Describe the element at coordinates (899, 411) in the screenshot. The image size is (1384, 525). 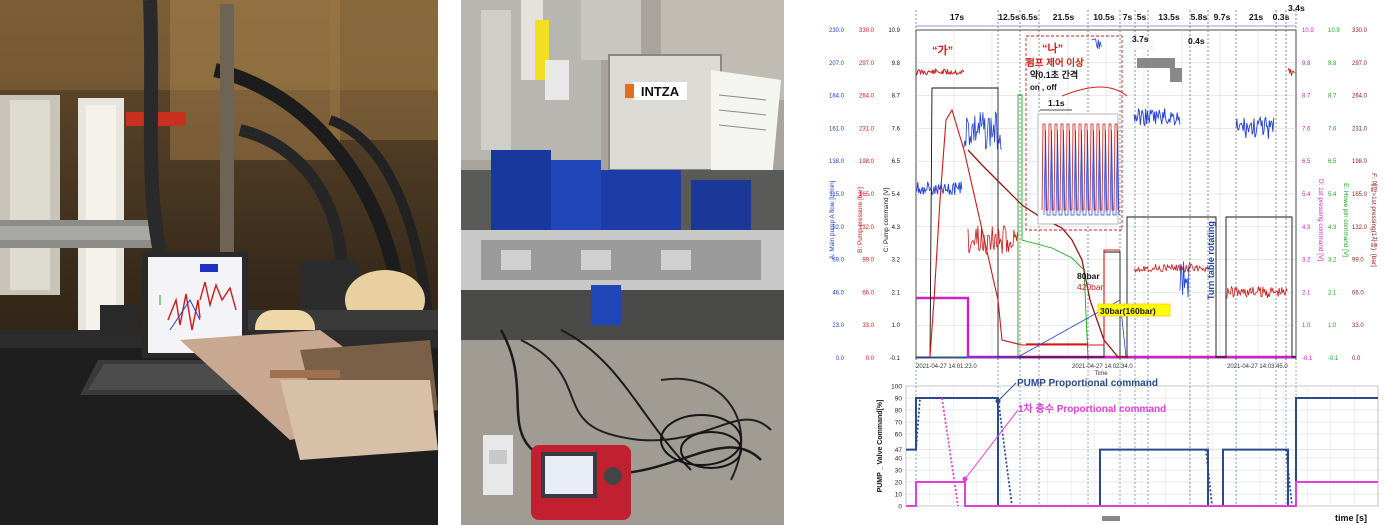
I see `lower-y-tick-label: 80` at that location.